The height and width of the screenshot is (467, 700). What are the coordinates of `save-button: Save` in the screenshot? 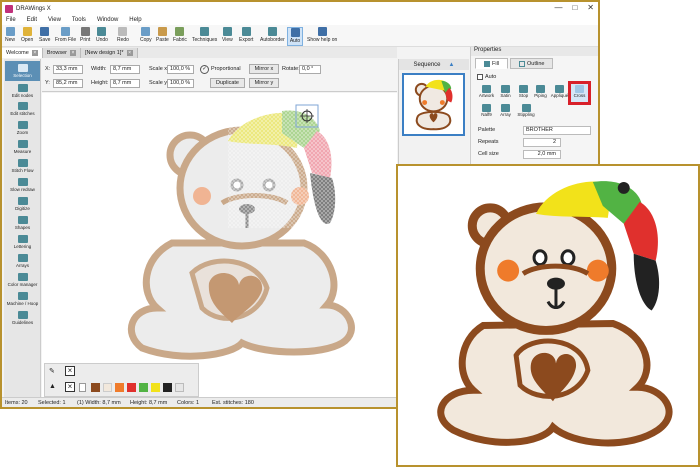 It's located at (44, 36).